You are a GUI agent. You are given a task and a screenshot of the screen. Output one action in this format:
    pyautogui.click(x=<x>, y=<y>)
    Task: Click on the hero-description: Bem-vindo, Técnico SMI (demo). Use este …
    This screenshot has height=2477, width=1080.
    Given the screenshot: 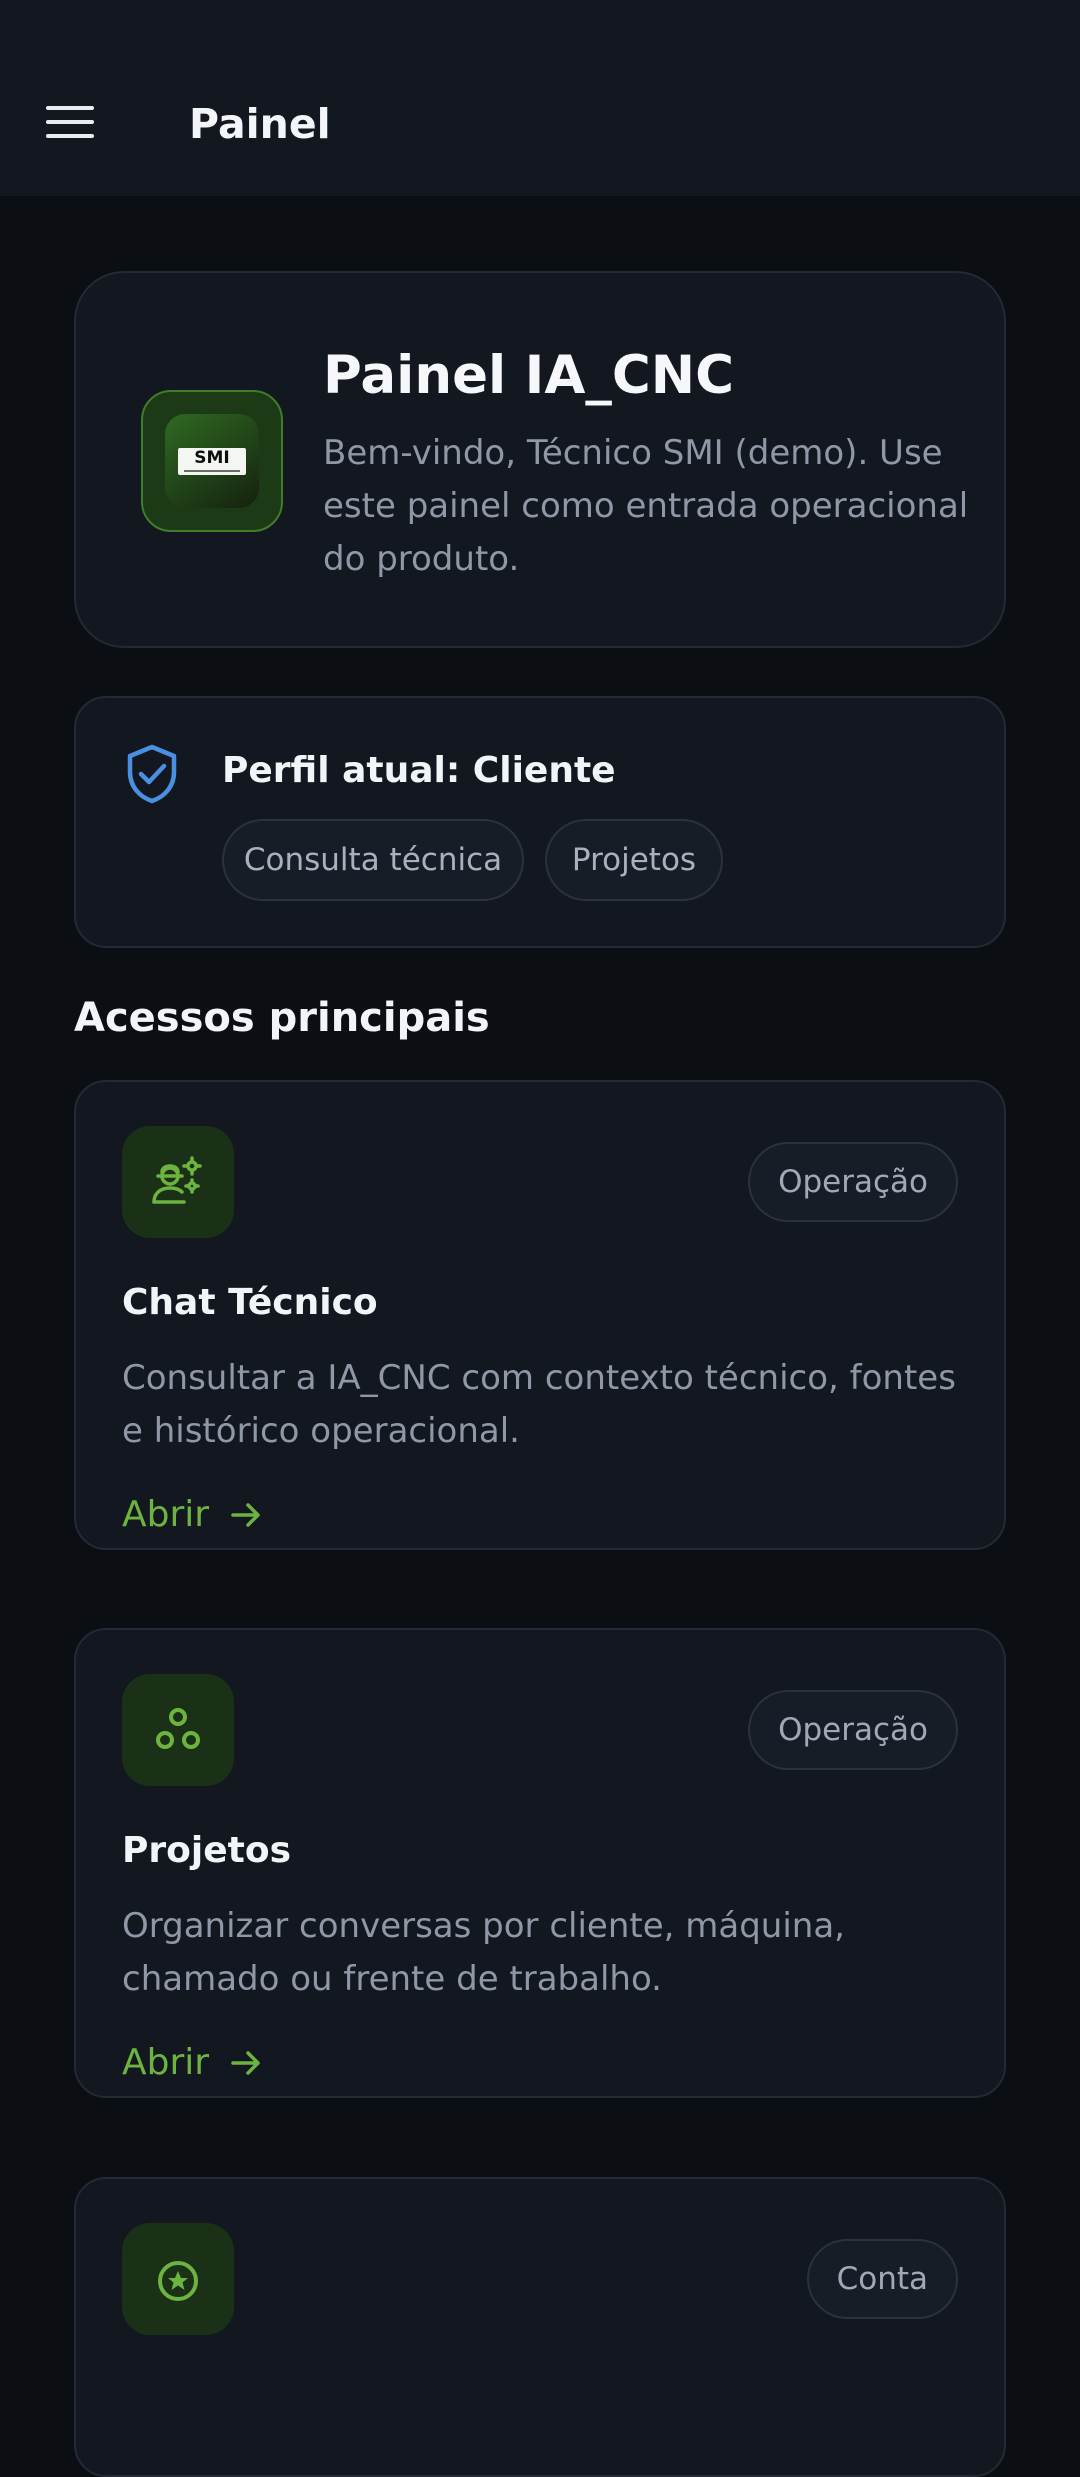 What is the action you would take?
    pyautogui.click(x=646, y=506)
    